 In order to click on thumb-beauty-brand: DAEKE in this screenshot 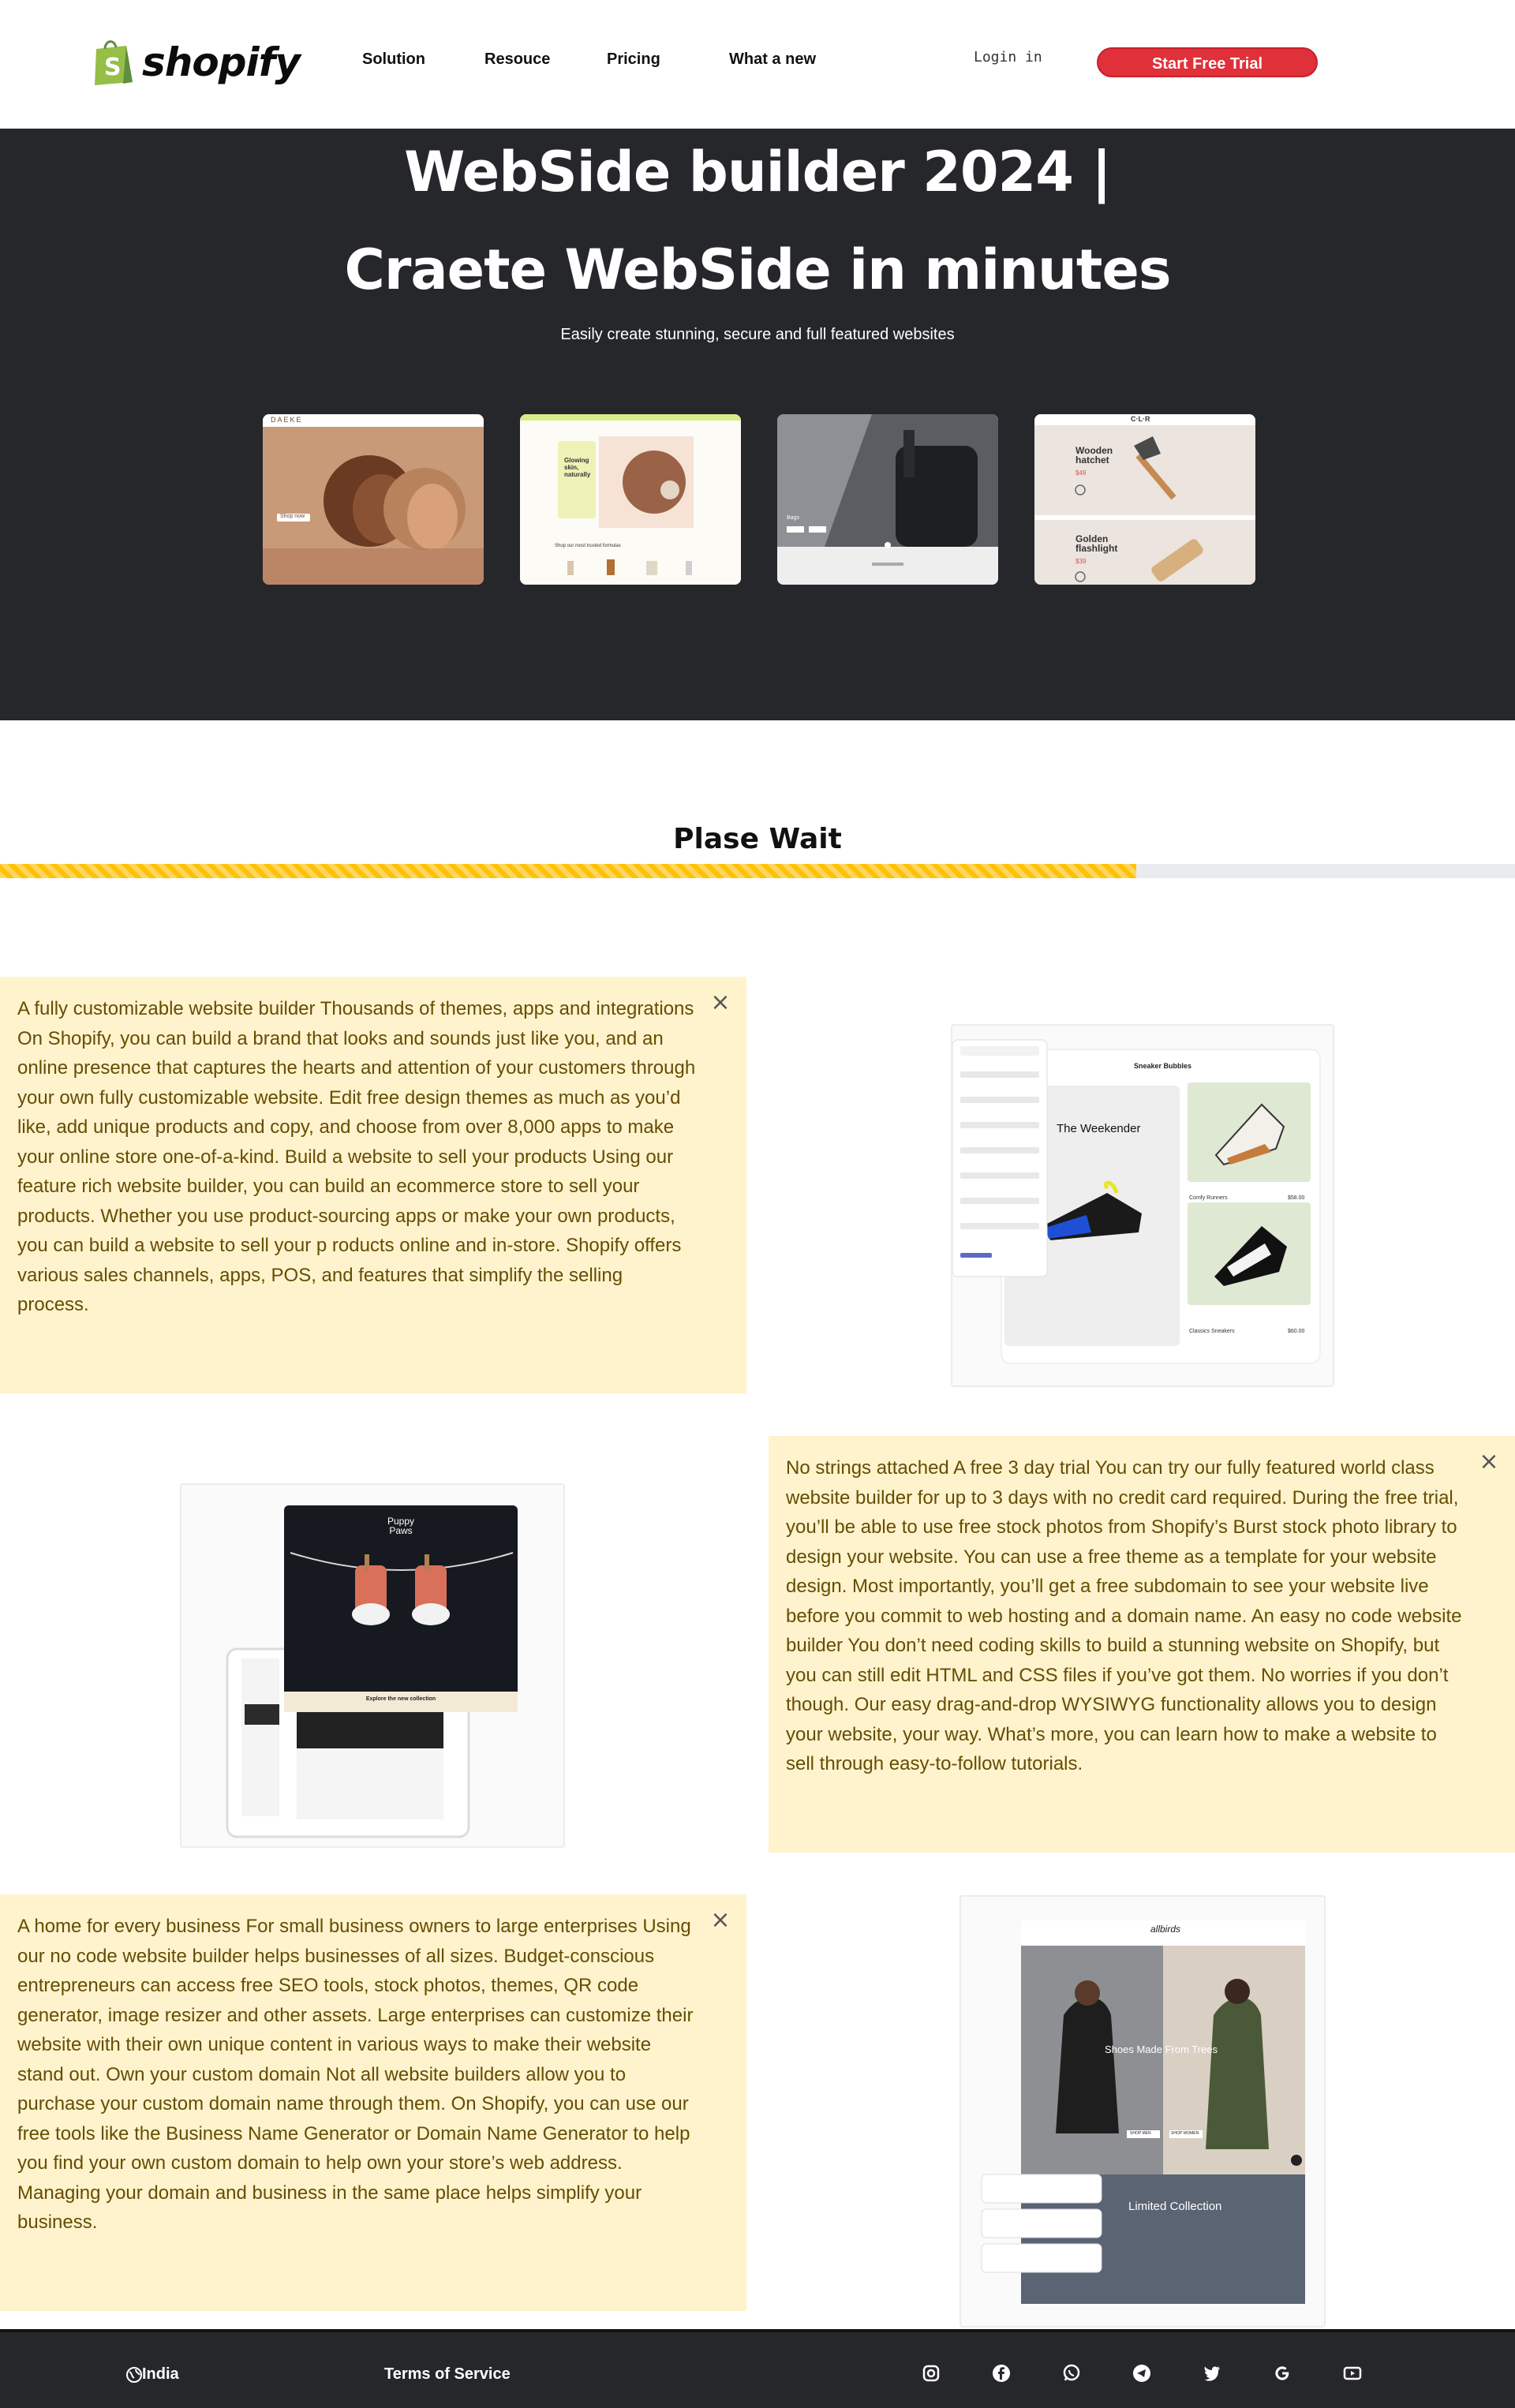, I will do `click(287, 420)`.